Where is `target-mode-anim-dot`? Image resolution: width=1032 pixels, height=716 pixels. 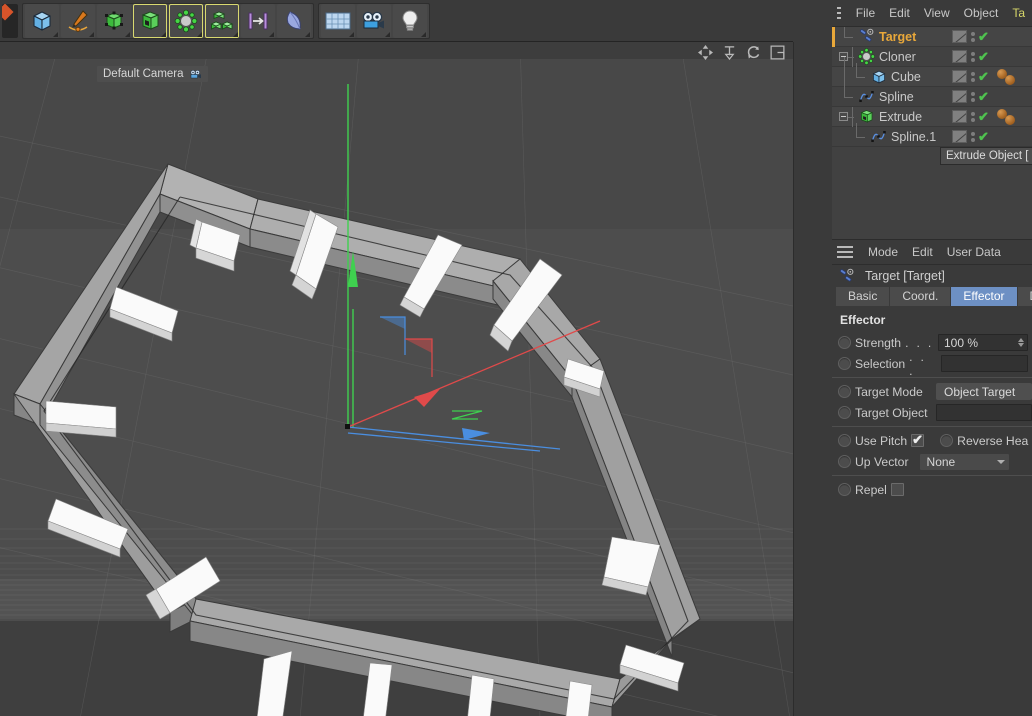 target-mode-anim-dot is located at coordinates (844, 391).